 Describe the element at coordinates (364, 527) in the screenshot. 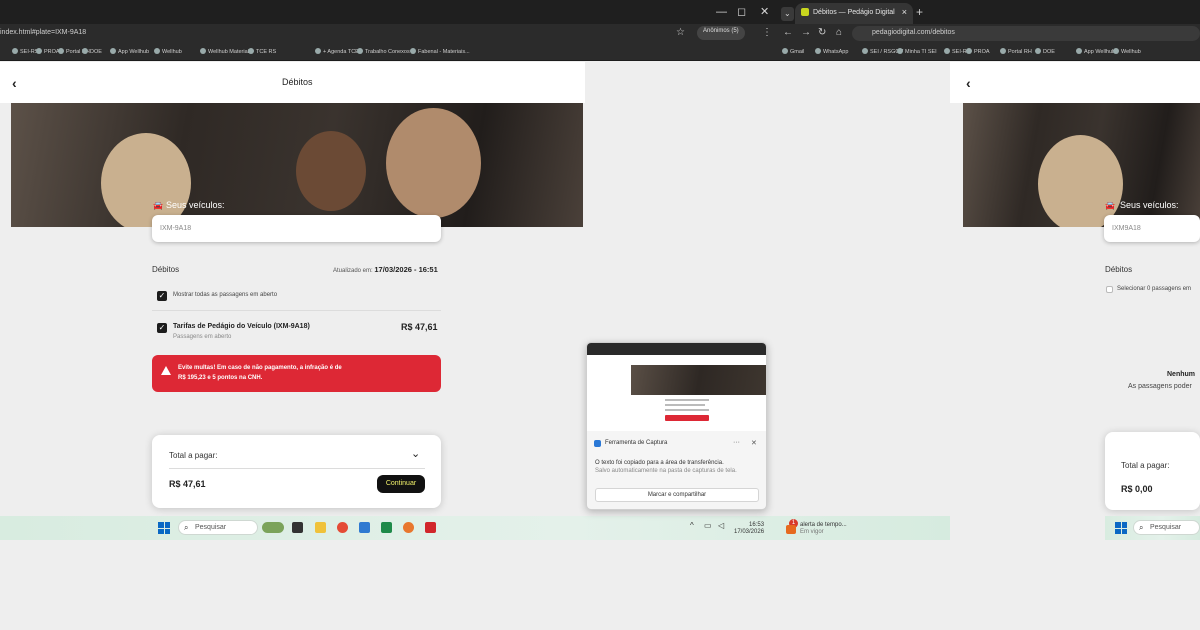

I see `outlook-icon` at that location.